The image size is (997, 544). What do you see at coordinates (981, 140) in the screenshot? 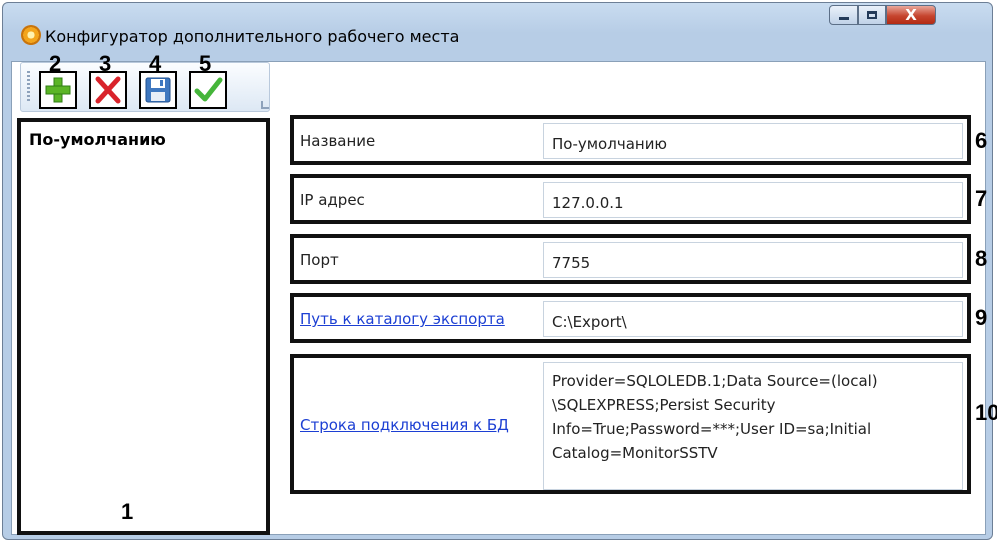
I see `annotation-number: 6` at bounding box center [981, 140].